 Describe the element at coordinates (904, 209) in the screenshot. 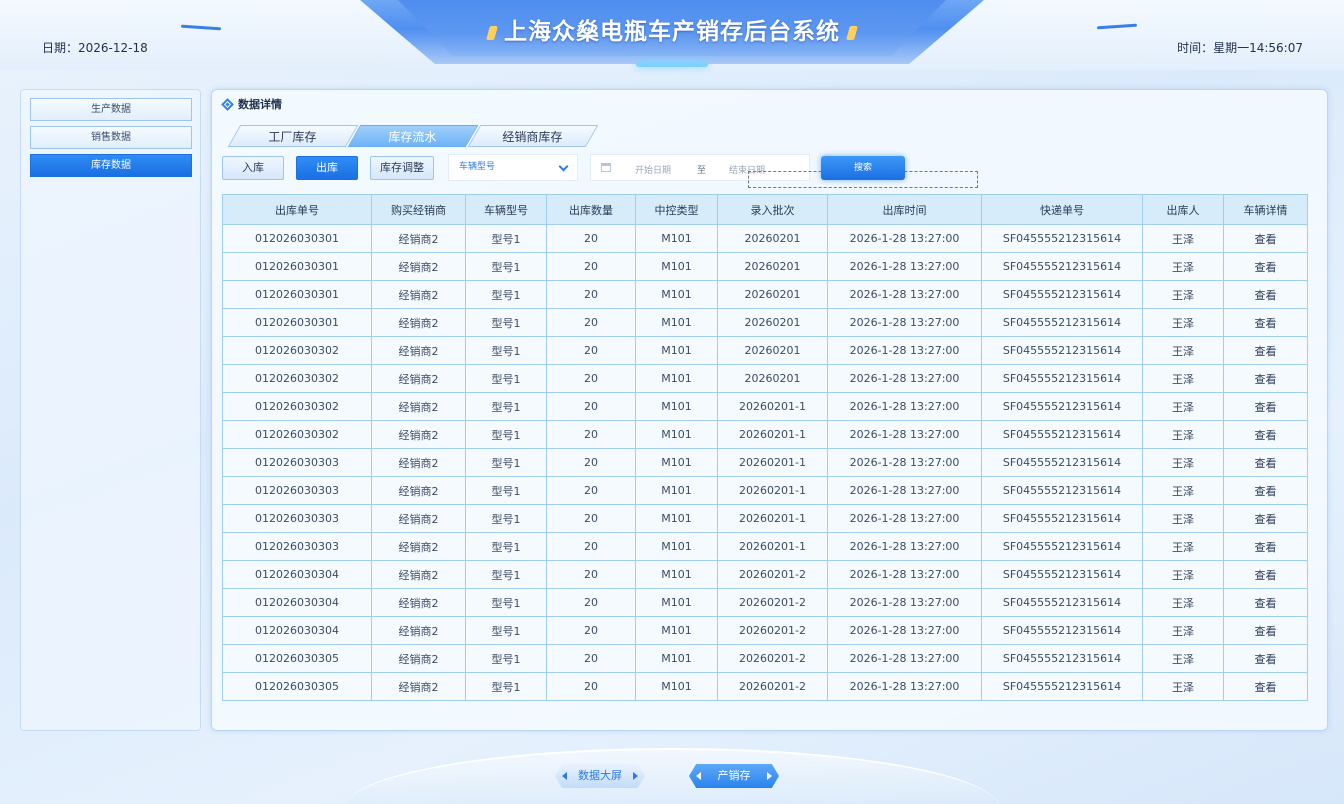

I see `column-header: 出库时间` at that location.